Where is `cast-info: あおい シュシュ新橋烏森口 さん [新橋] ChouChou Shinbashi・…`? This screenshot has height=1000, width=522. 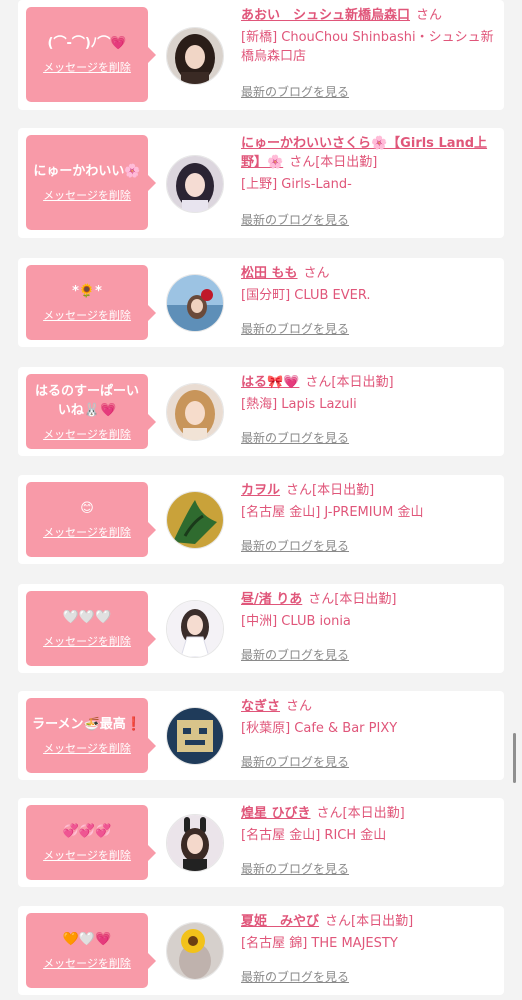 cast-info: あおい シュシュ新橋烏森口 さん [新橋] ChouChou Shinbashi・… is located at coordinates (371, 36).